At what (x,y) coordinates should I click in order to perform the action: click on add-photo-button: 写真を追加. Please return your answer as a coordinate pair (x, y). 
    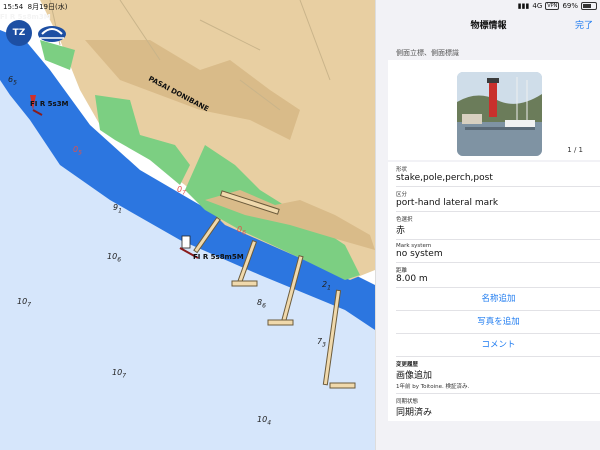
    Looking at the image, I should click on (498, 322).